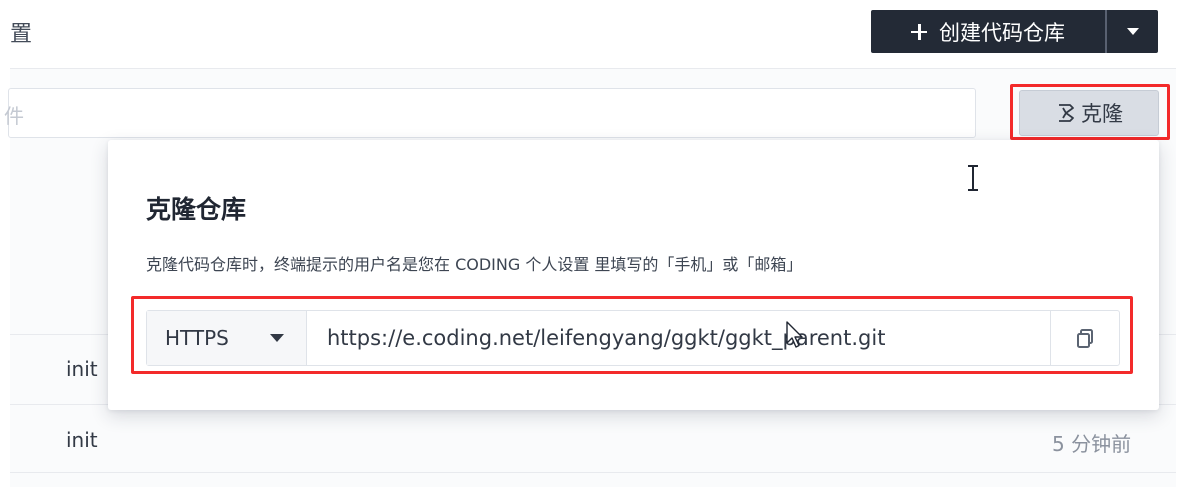  I want to click on copy-url-button, so click(1084, 338).